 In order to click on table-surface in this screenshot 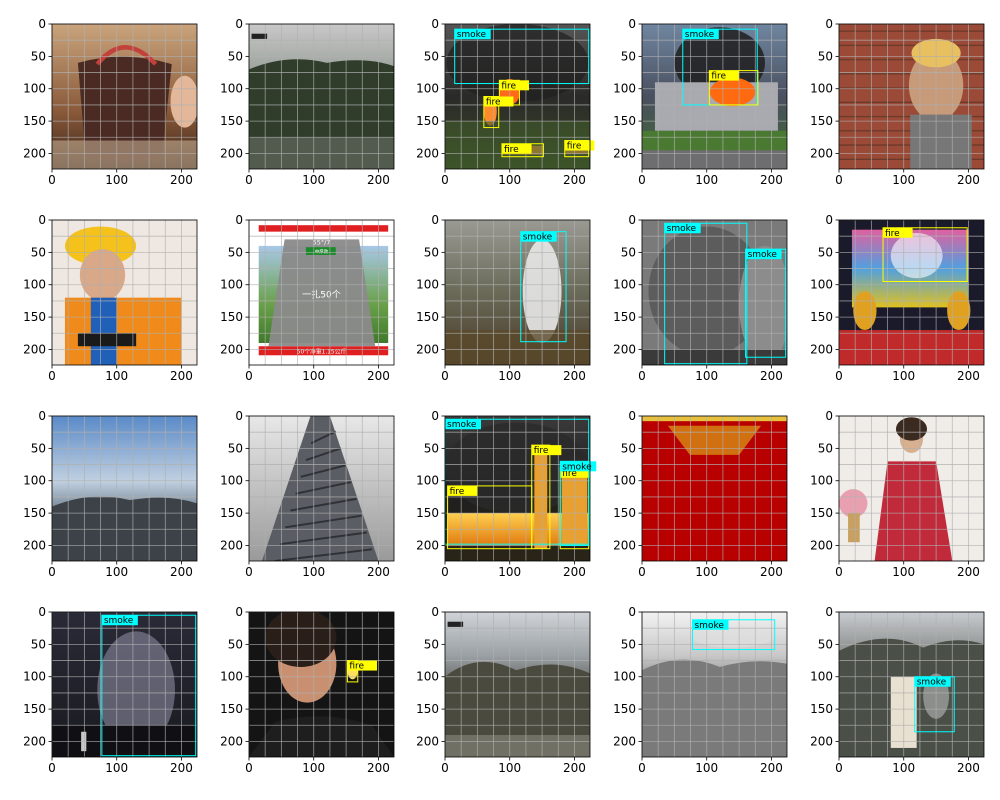, I will do `click(125, 155)`.